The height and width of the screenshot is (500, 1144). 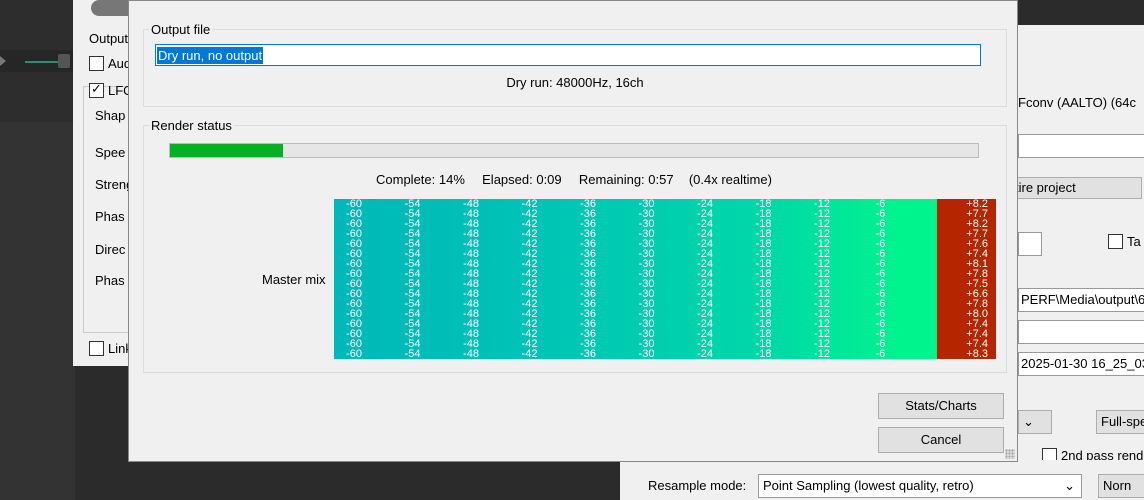 I want to click on length-field, so click(x=1030, y=244).